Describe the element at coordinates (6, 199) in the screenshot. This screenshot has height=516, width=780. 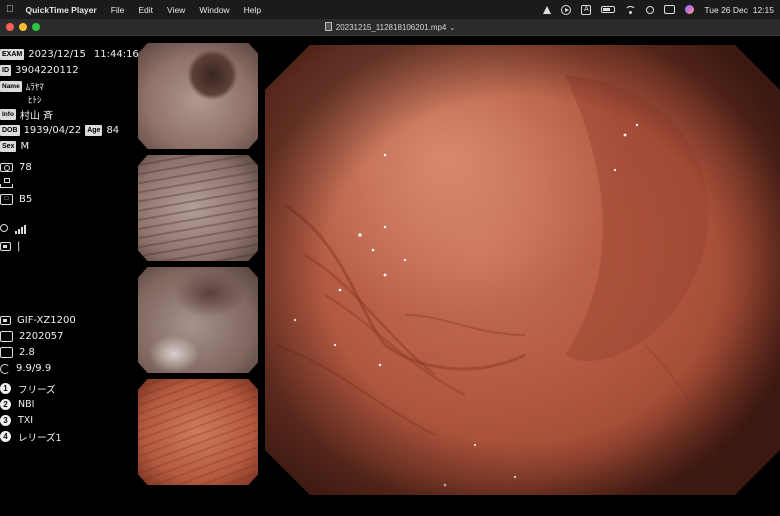
I see `enhancement-box-icon: □` at that location.